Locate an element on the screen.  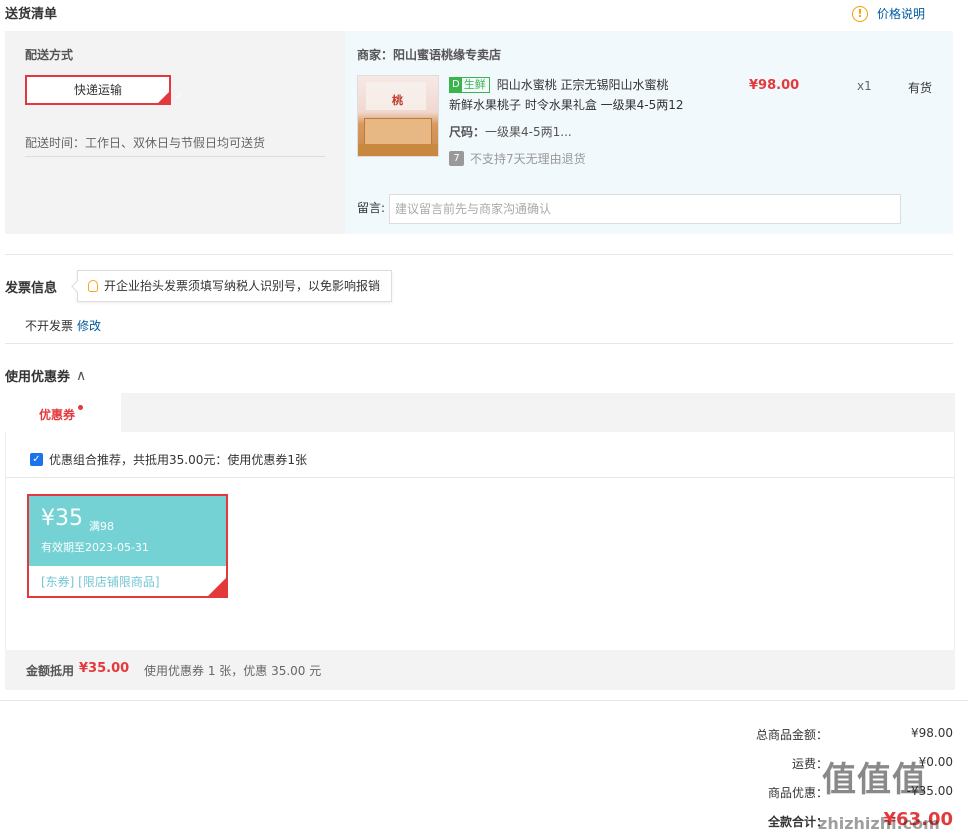
coupon-divider is located at coordinates (480, 477).